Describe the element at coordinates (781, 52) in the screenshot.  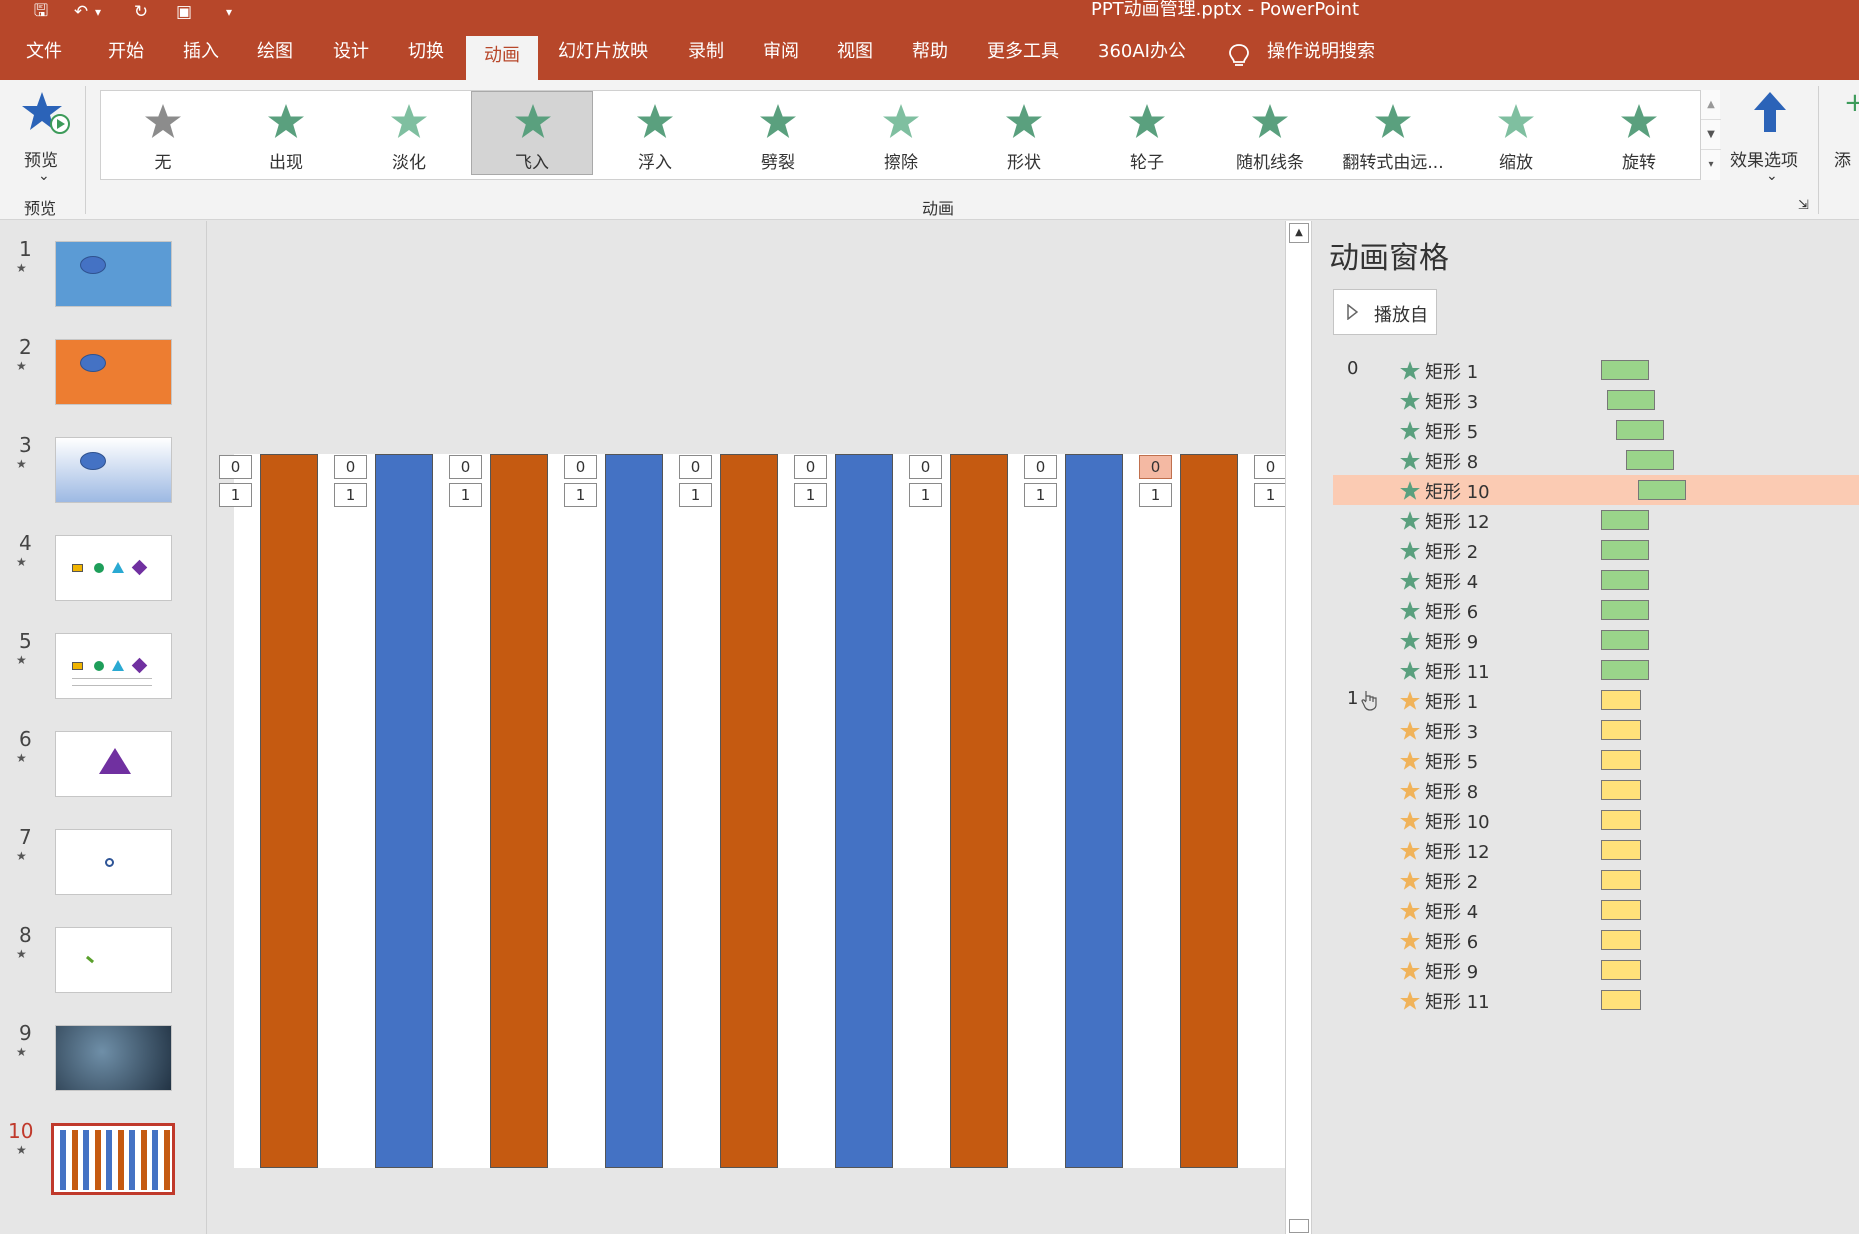
I see `tab-review: 审阅` at that location.